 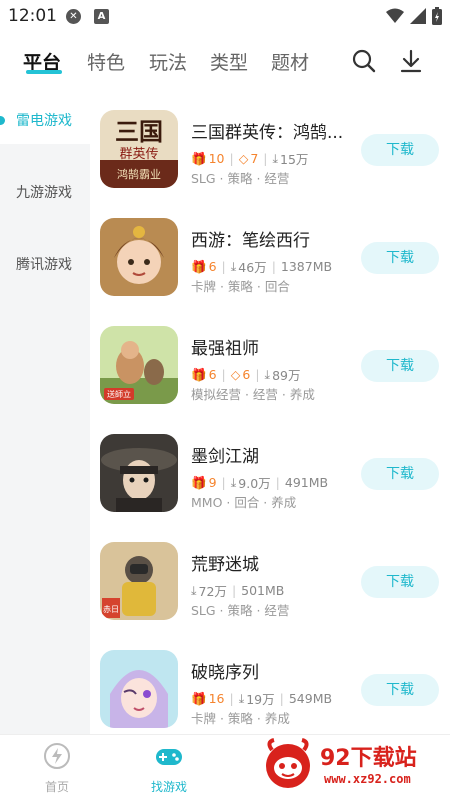 I want to click on gift-count: 10, so click(x=216, y=158).